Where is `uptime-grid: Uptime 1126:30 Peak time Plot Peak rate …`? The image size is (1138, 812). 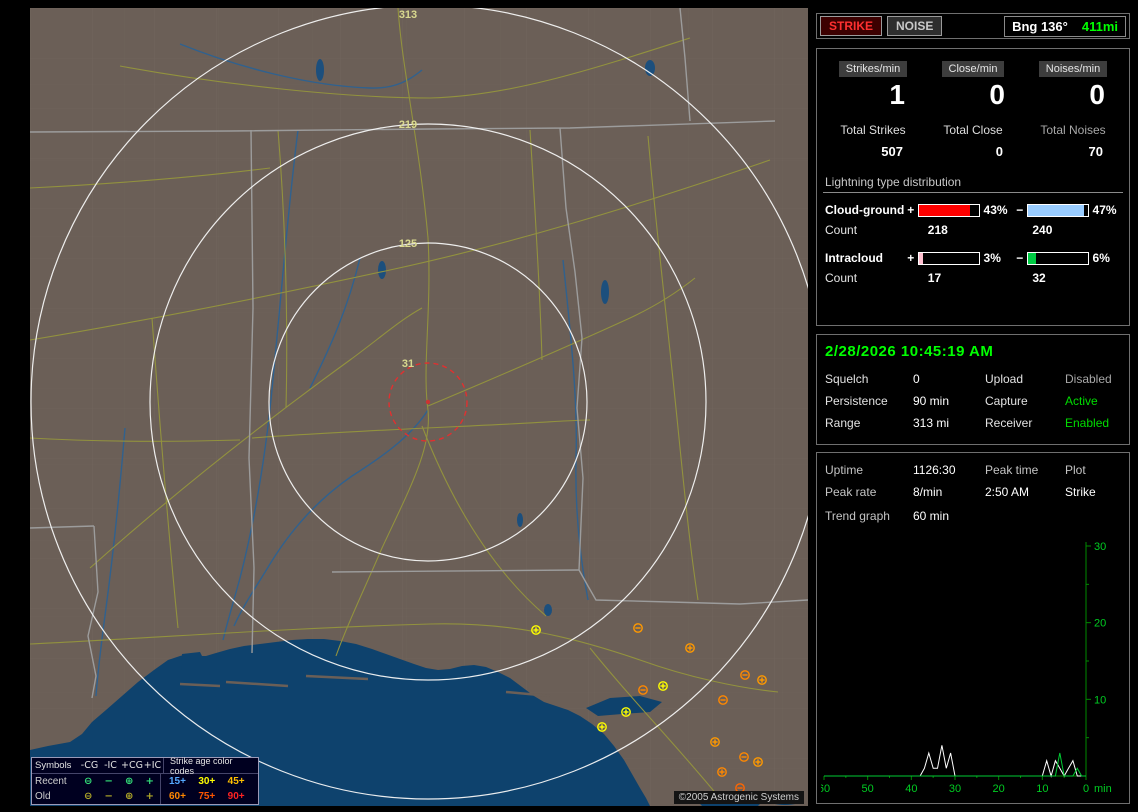 uptime-grid: Uptime 1126:30 Peak time Plot Peak rate … is located at coordinates (973, 481).